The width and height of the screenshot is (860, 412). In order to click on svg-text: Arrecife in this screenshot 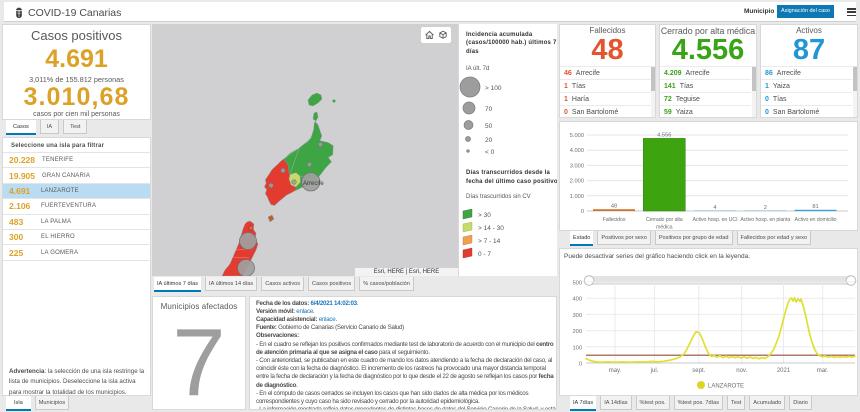, I will do `click(313, 184)`.